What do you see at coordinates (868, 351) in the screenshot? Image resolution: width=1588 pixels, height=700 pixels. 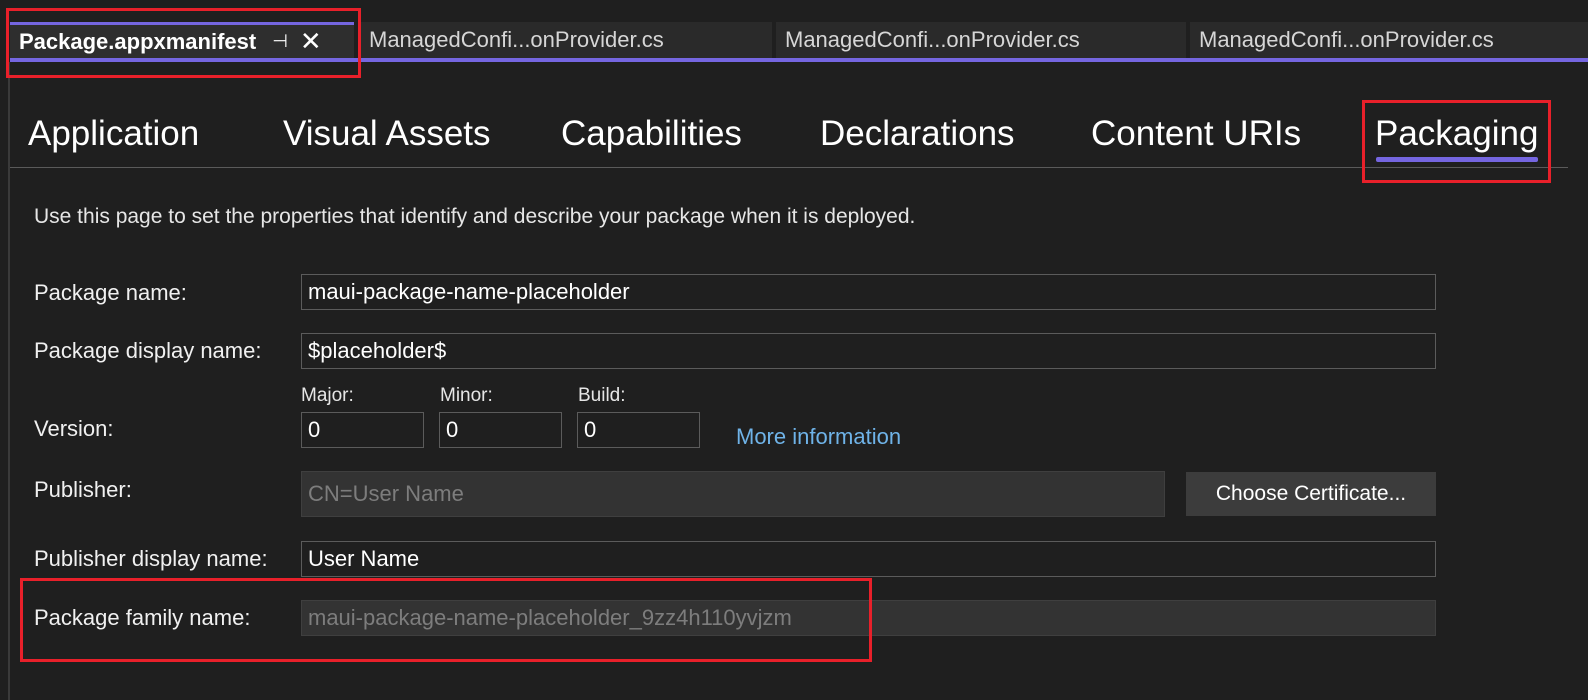 I see `package-display-name-input: $placeholder$` at bounding box center [868, 351].